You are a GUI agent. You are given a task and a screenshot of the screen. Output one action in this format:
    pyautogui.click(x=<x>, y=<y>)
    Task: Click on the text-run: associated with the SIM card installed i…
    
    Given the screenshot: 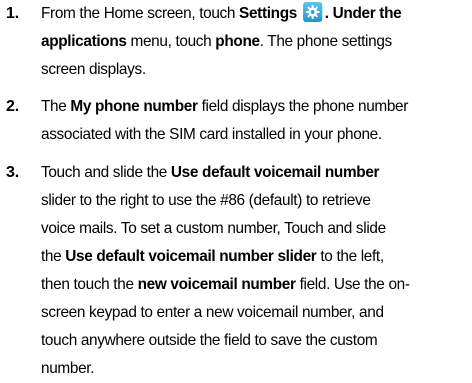 What is the action you would take?
    pyautogui.click(x=211, y=134)
    